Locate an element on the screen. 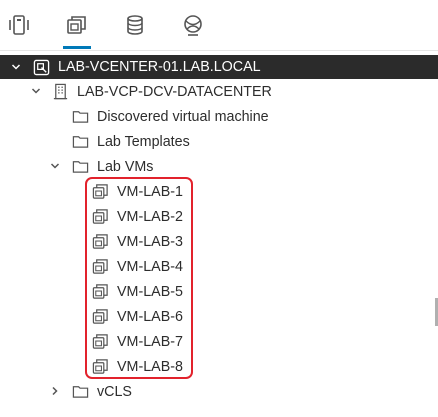  chevron-right-icon is located at coordinates (55, 391).